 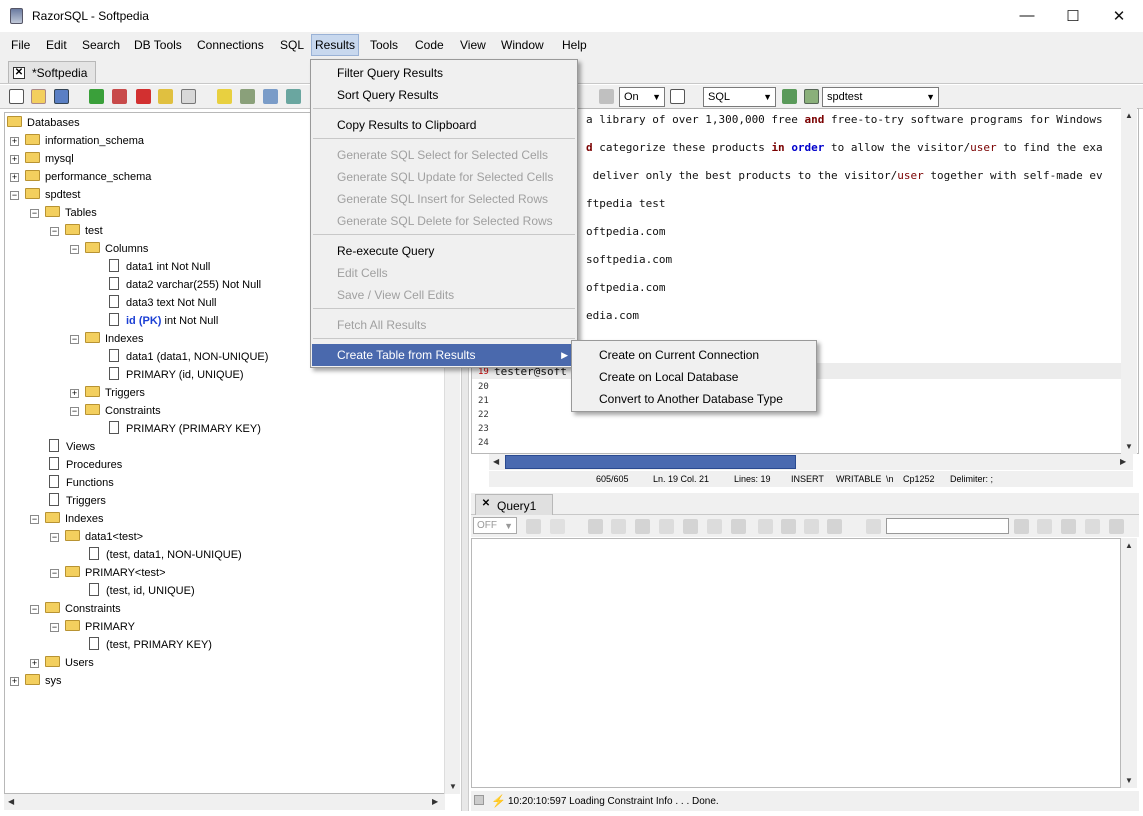 I want to click on menu-sql: SQL, so click(x=292, y=45).